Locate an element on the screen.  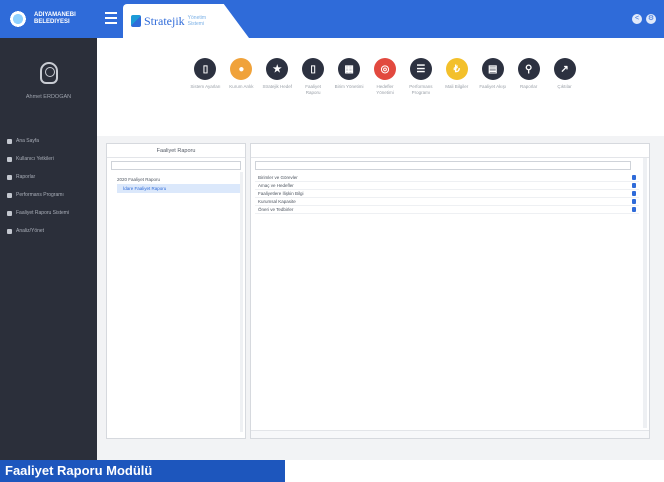
chart-icon is located at coordinates (9, 177).